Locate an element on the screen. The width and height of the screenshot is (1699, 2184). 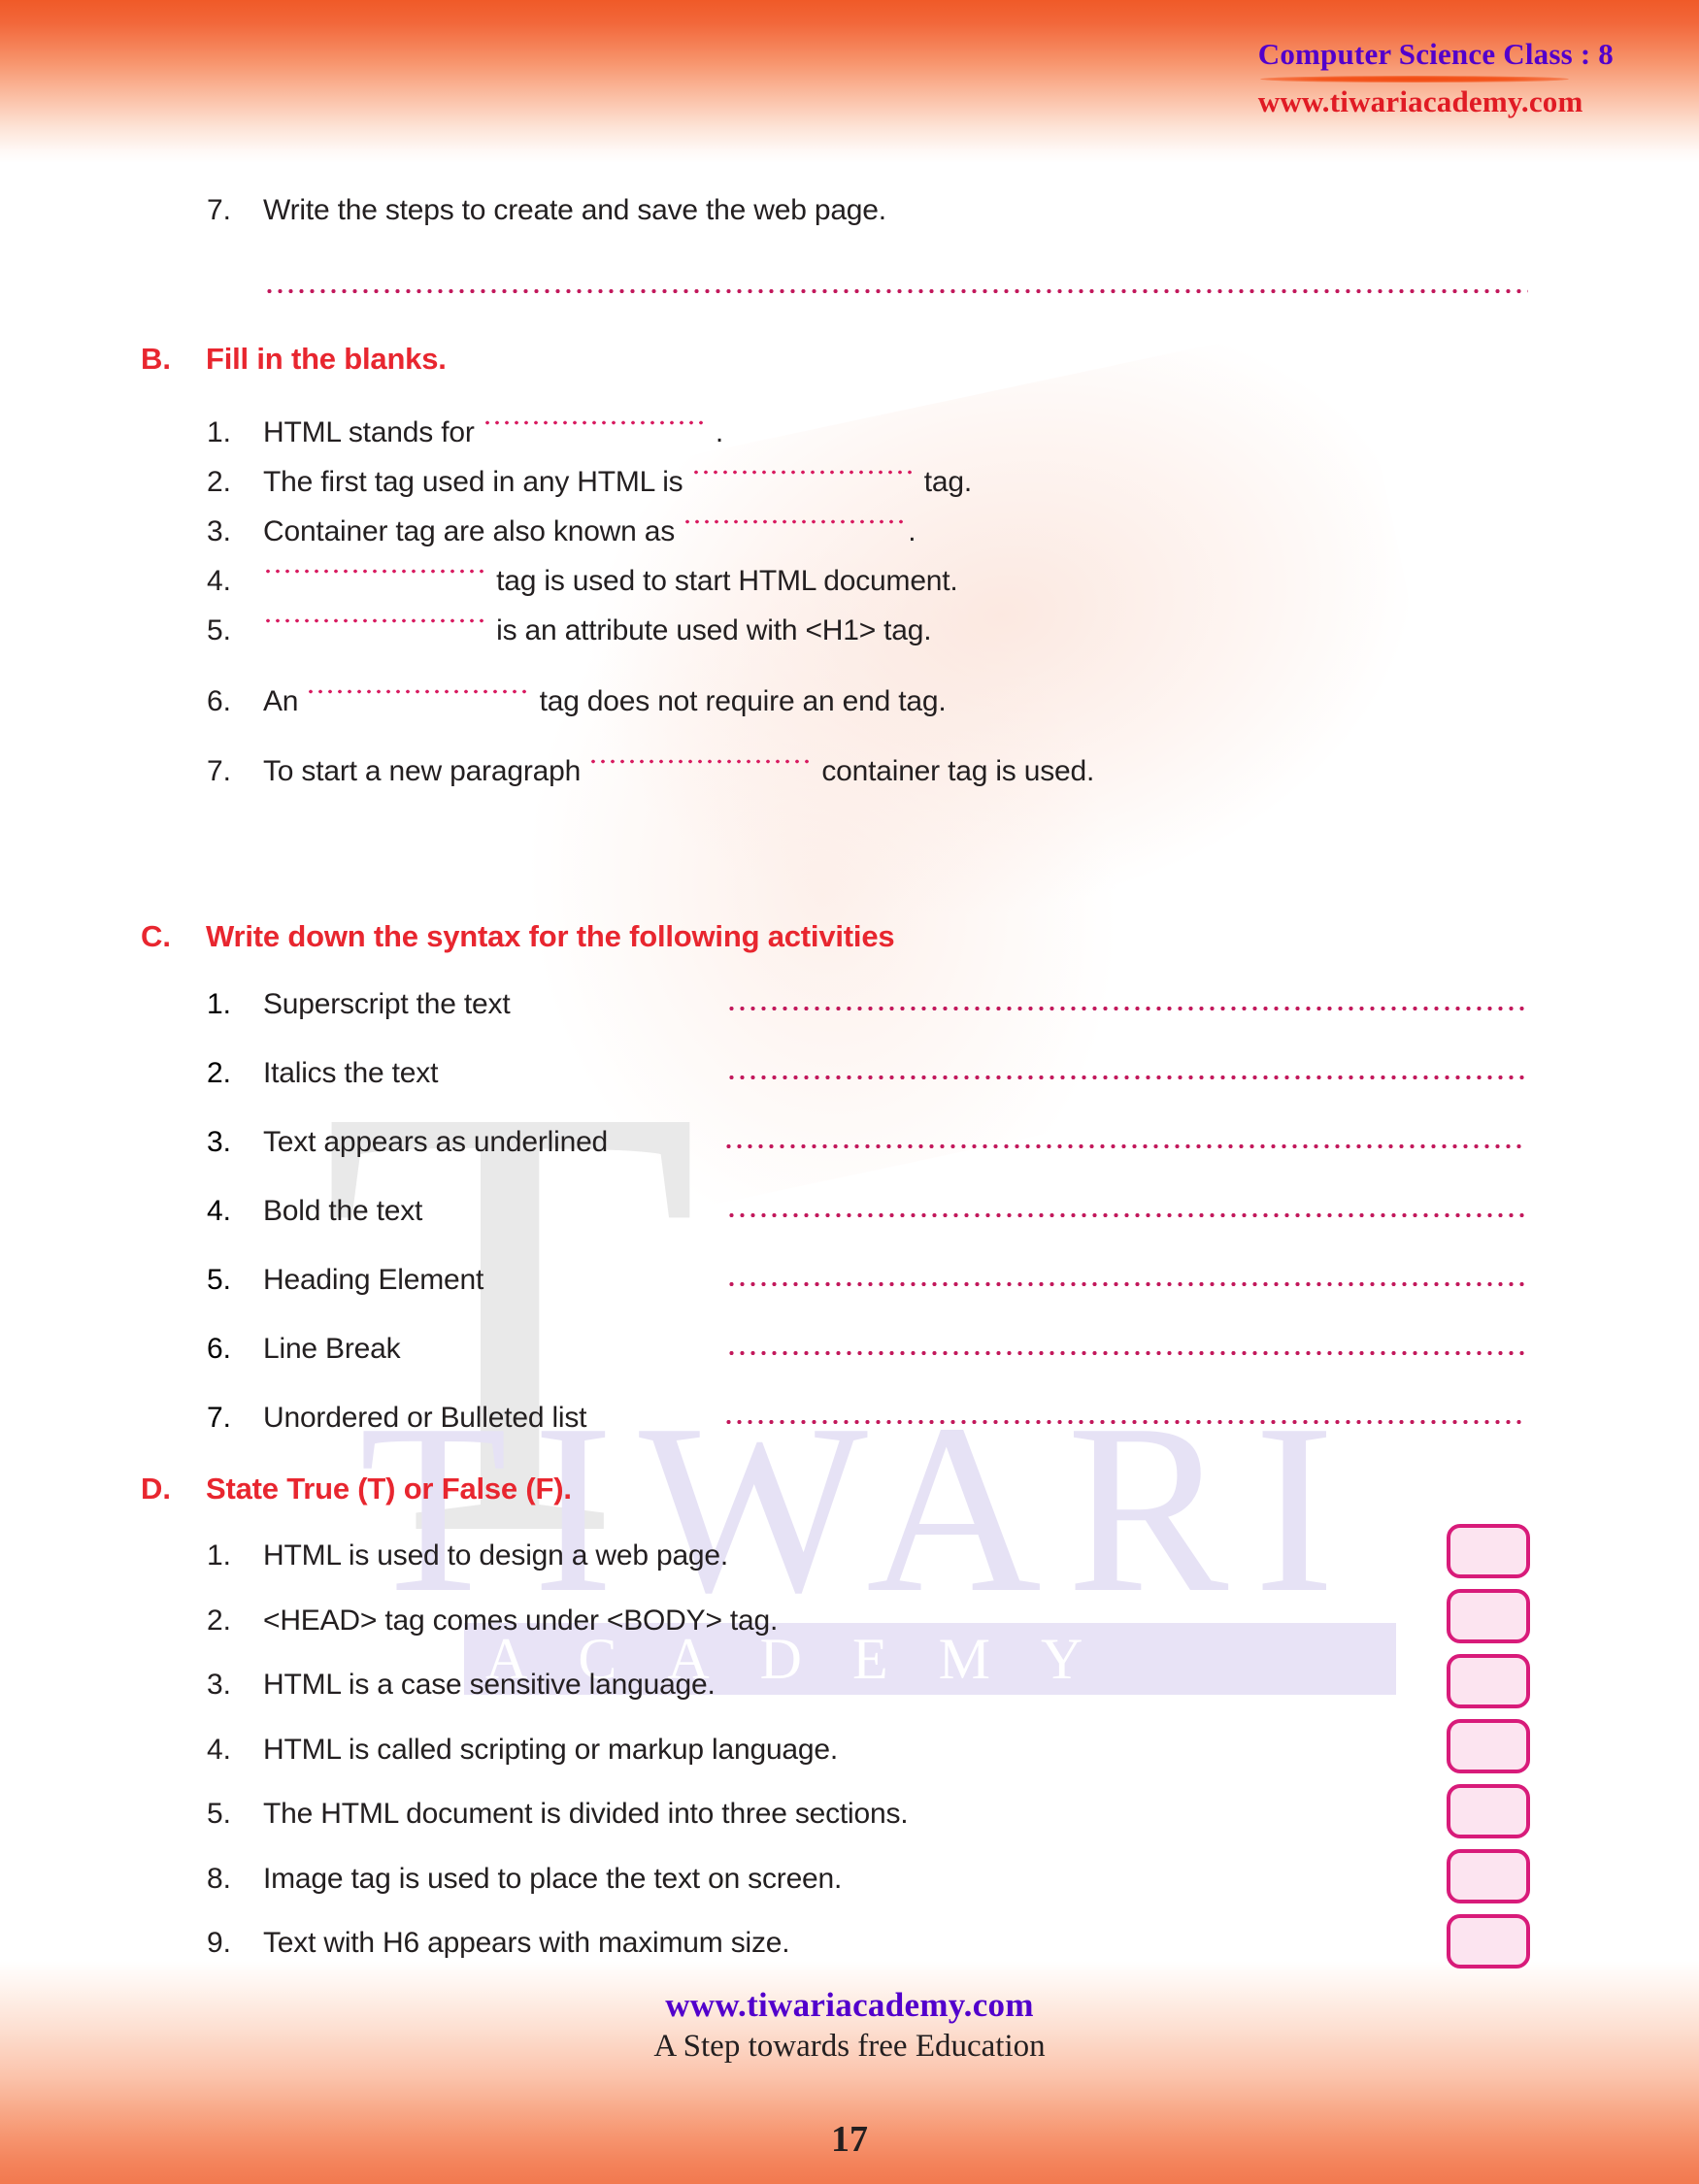
subject-title: Computer Science Class : 8 is located at coordinates (1435, 54).